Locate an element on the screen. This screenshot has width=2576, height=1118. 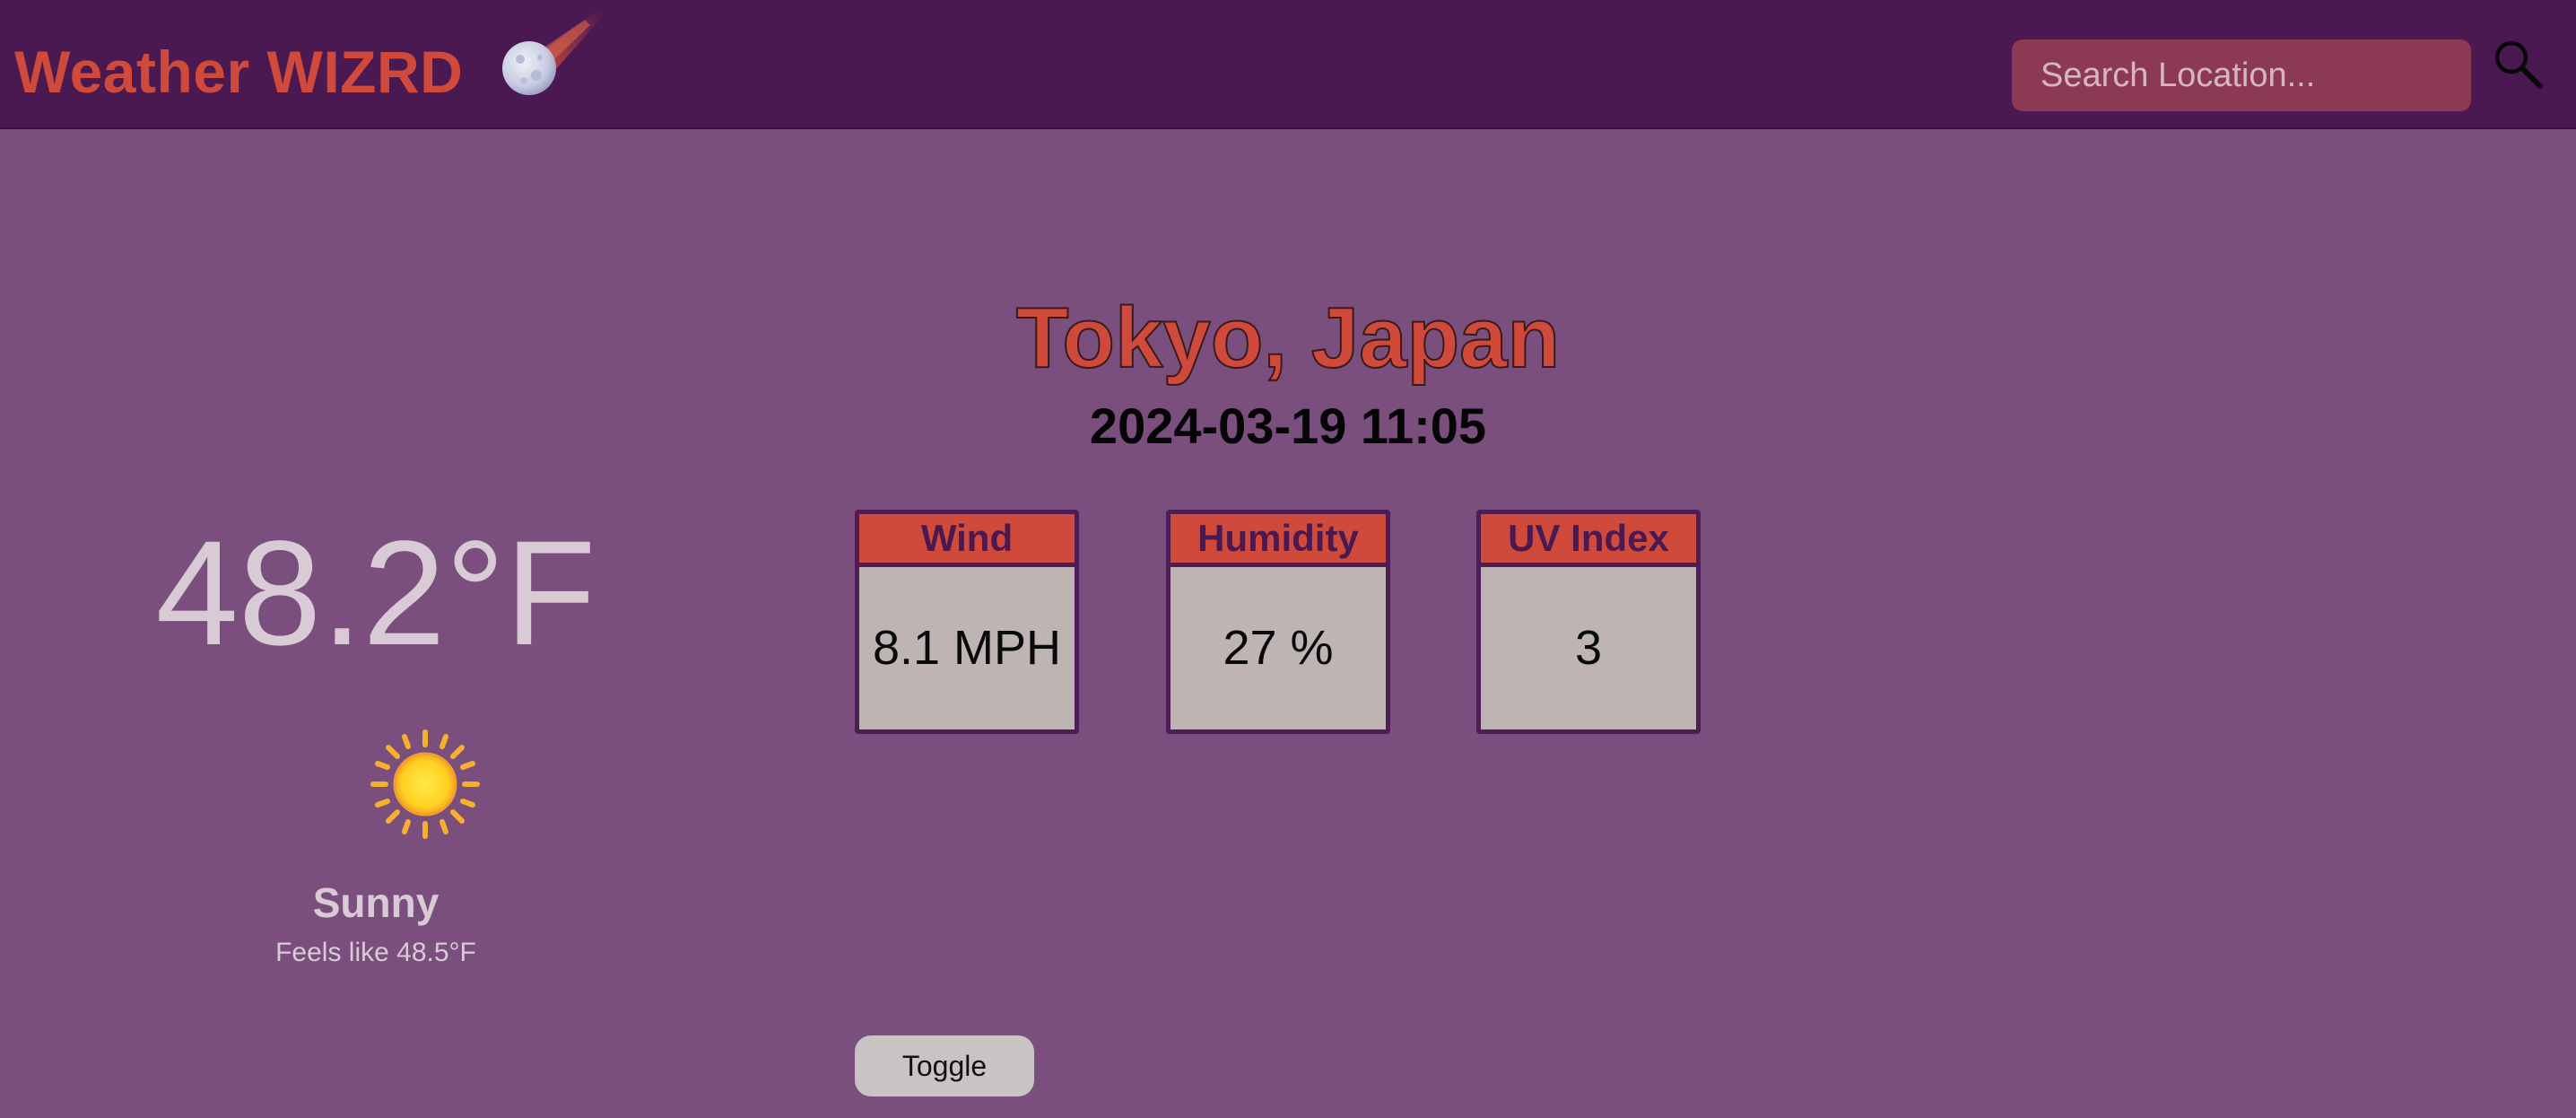
wind-card: Wind 8.1 MPH is located at coordinates (967, 622).